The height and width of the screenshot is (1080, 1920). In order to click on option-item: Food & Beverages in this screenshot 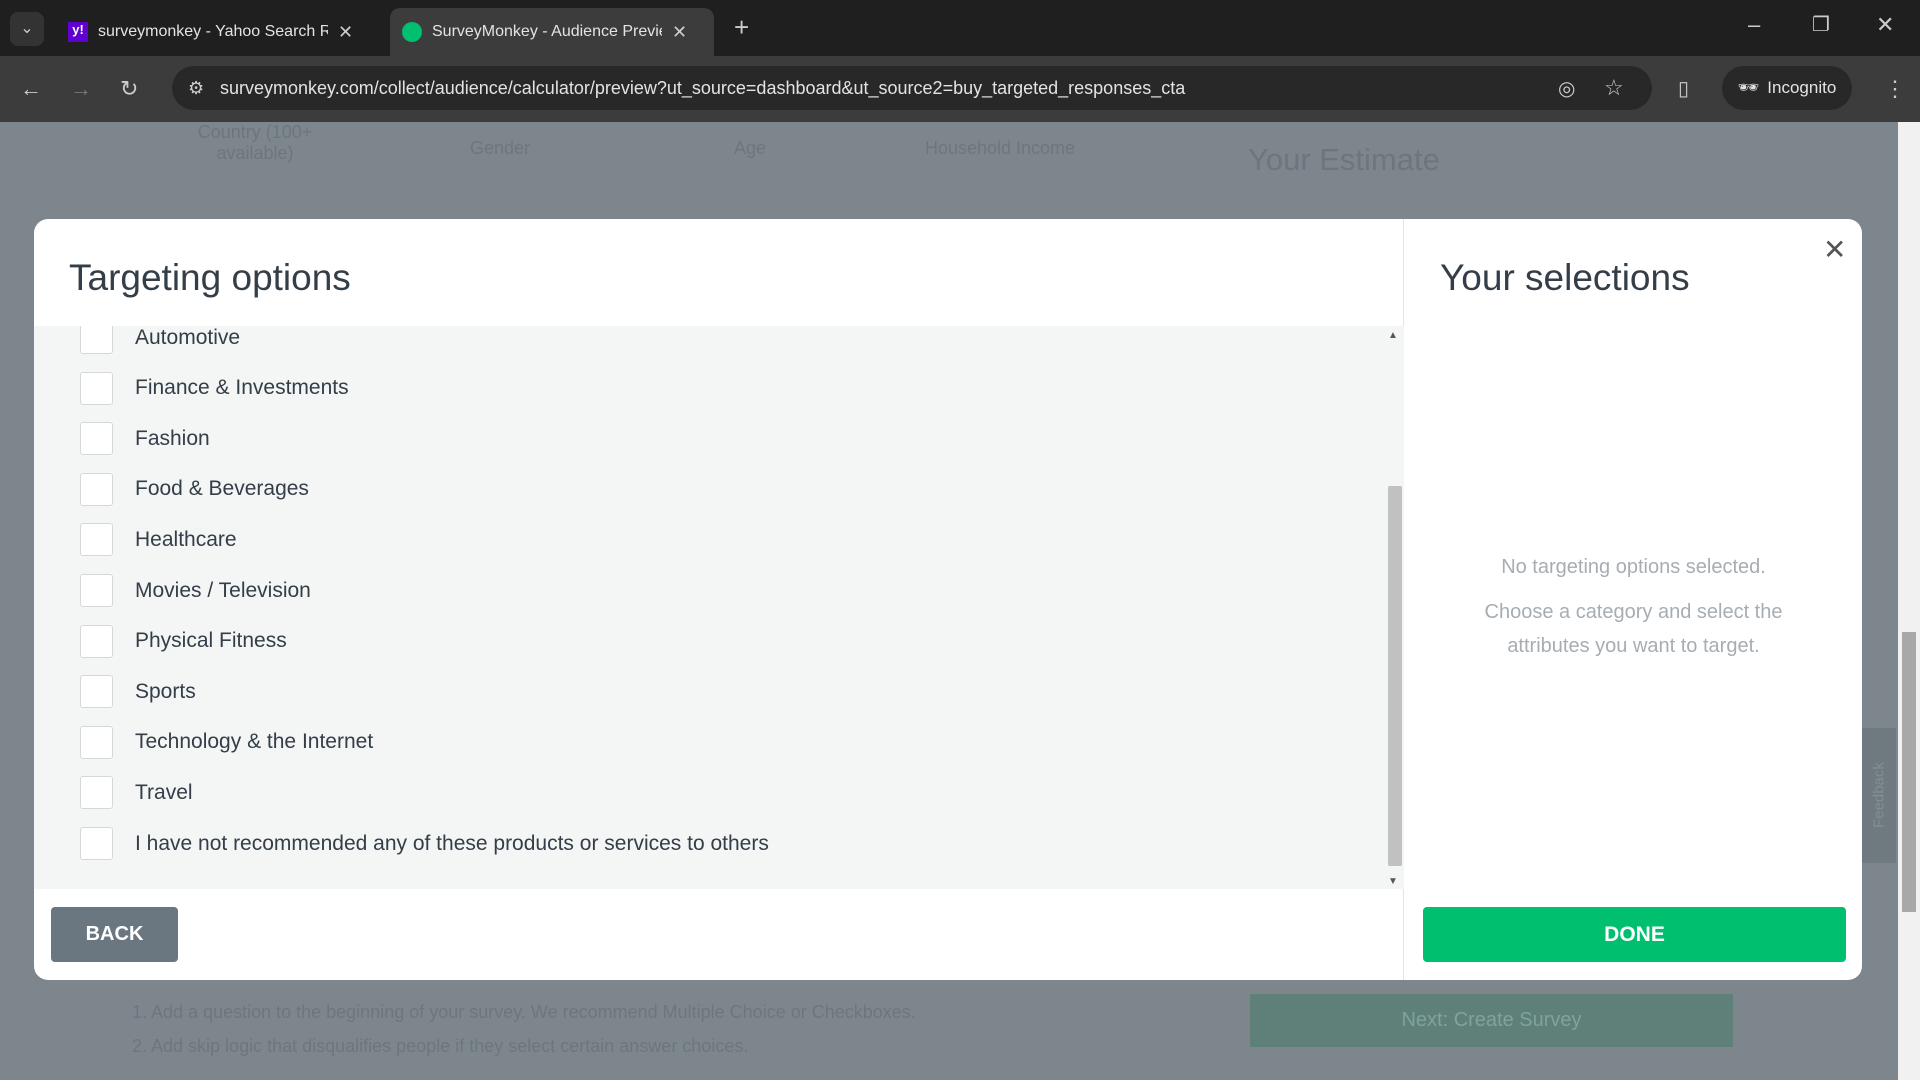, I will do `click(194, 489)`.